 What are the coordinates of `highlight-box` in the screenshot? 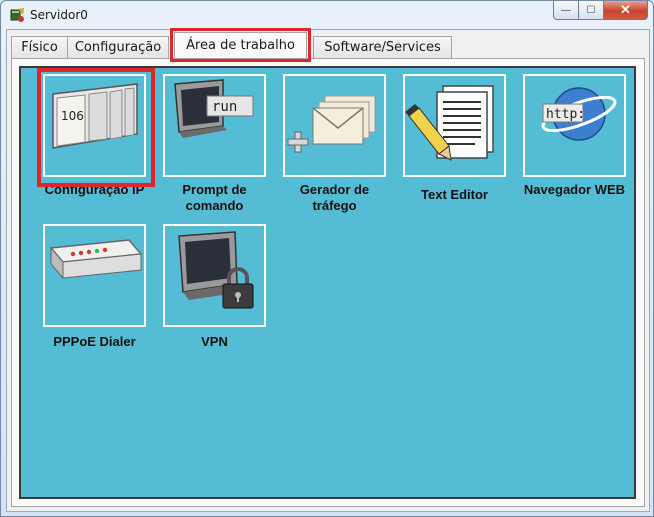 It's located at (96, 127).